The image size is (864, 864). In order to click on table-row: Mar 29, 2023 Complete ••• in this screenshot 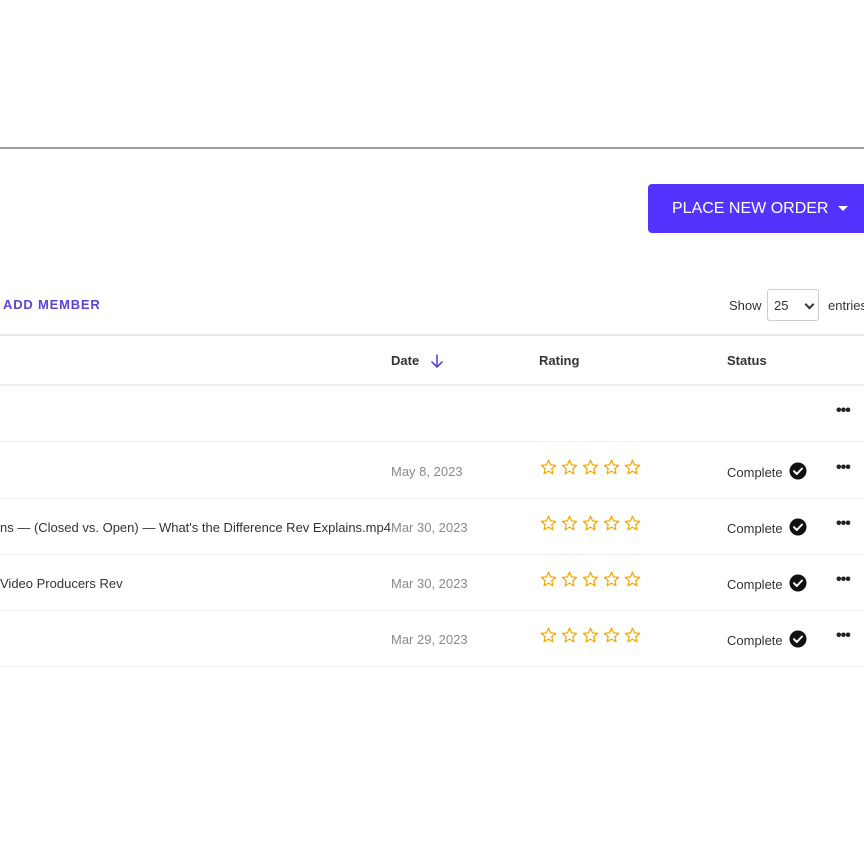, I will do `click(432, 639)`.